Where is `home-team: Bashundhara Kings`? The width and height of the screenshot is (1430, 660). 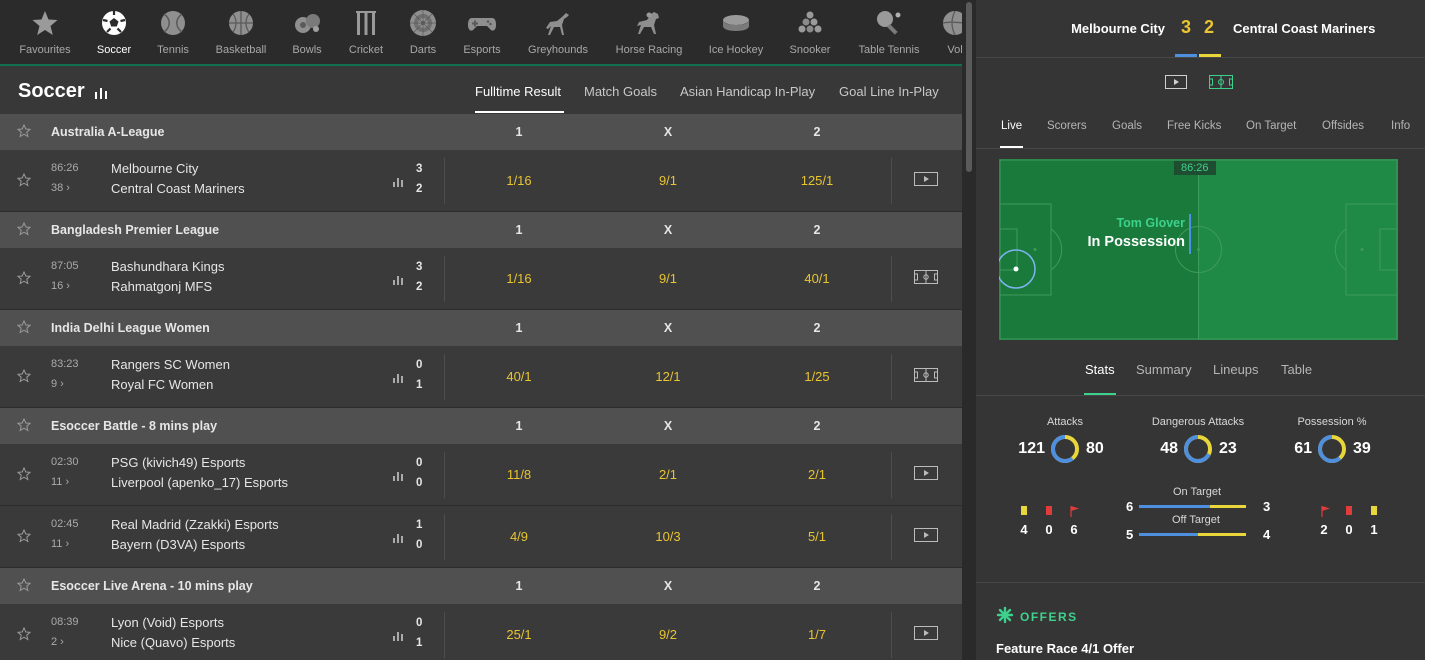 home-team: Bashundhara Kings is located at coordinates (167, 266).